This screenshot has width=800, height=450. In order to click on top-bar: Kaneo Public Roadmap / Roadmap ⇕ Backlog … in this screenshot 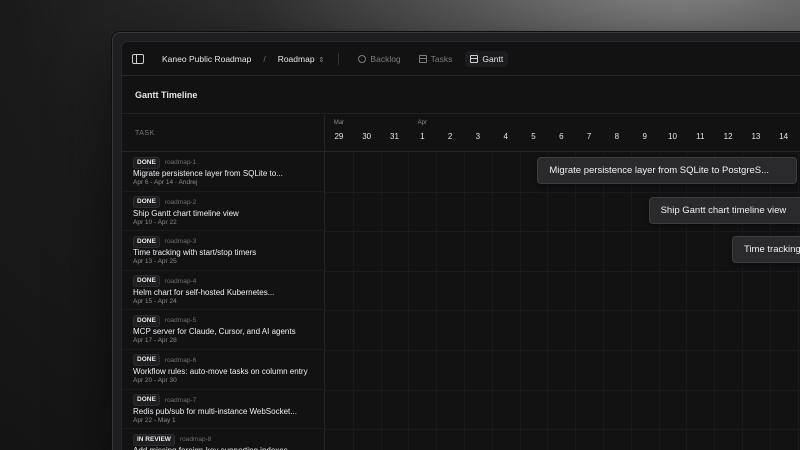, I will do `click(461, 59)`.